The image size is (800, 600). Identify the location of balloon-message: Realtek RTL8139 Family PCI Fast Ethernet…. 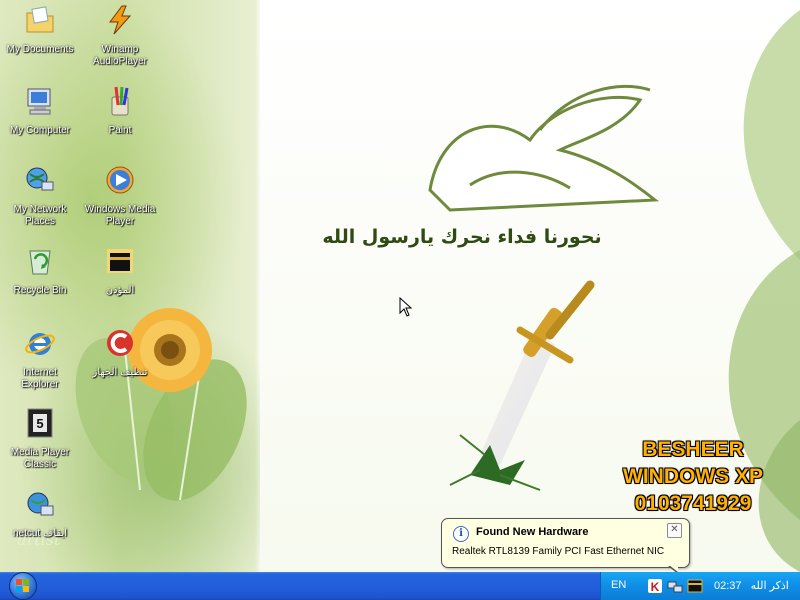
(558, 551).